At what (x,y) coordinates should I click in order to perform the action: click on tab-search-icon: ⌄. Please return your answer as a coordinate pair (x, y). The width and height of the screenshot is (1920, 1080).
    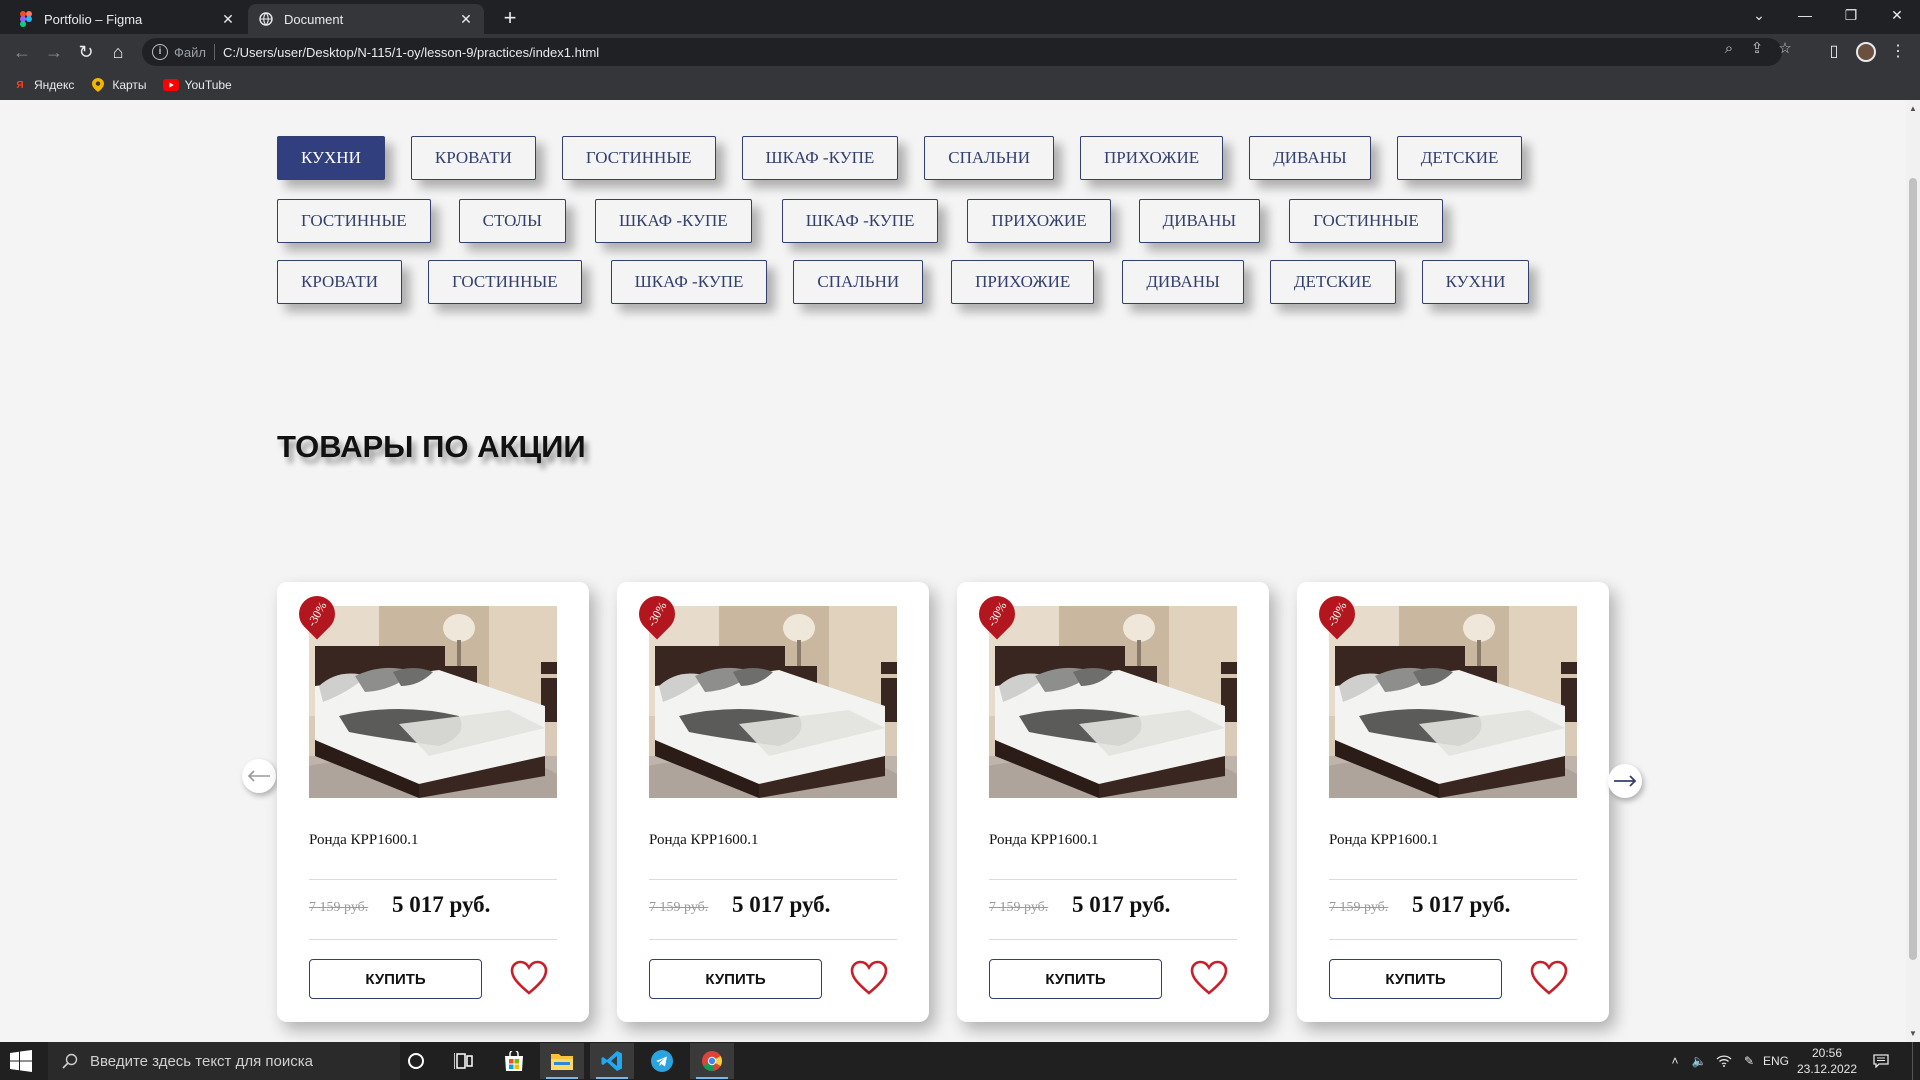
    Looking at the image, I should click on (1759, 15).